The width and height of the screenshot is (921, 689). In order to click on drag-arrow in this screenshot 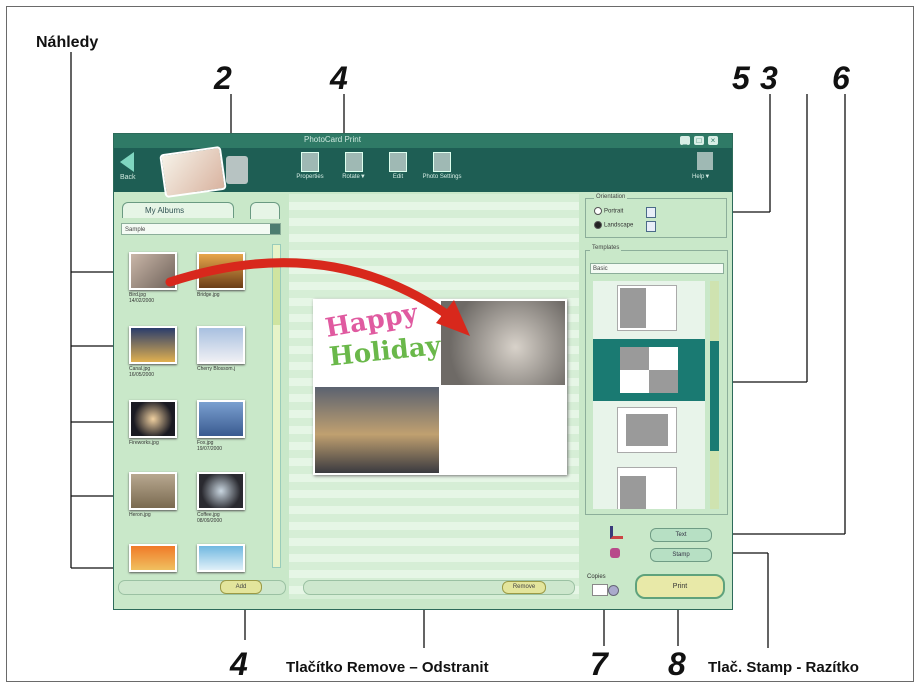, I will do `click(317, 297)`.